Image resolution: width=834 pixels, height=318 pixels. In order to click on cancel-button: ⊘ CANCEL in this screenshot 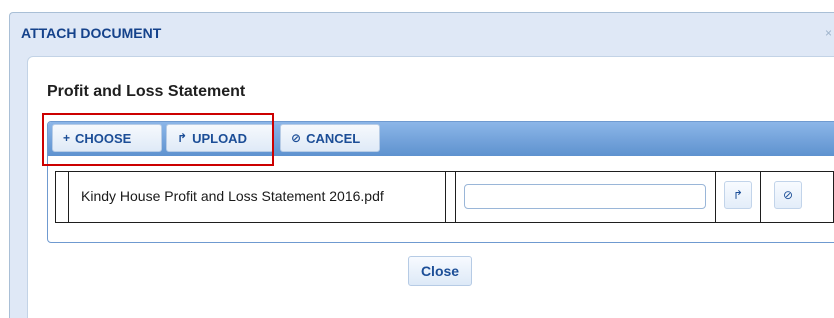, I will do `click(330, 138)`.